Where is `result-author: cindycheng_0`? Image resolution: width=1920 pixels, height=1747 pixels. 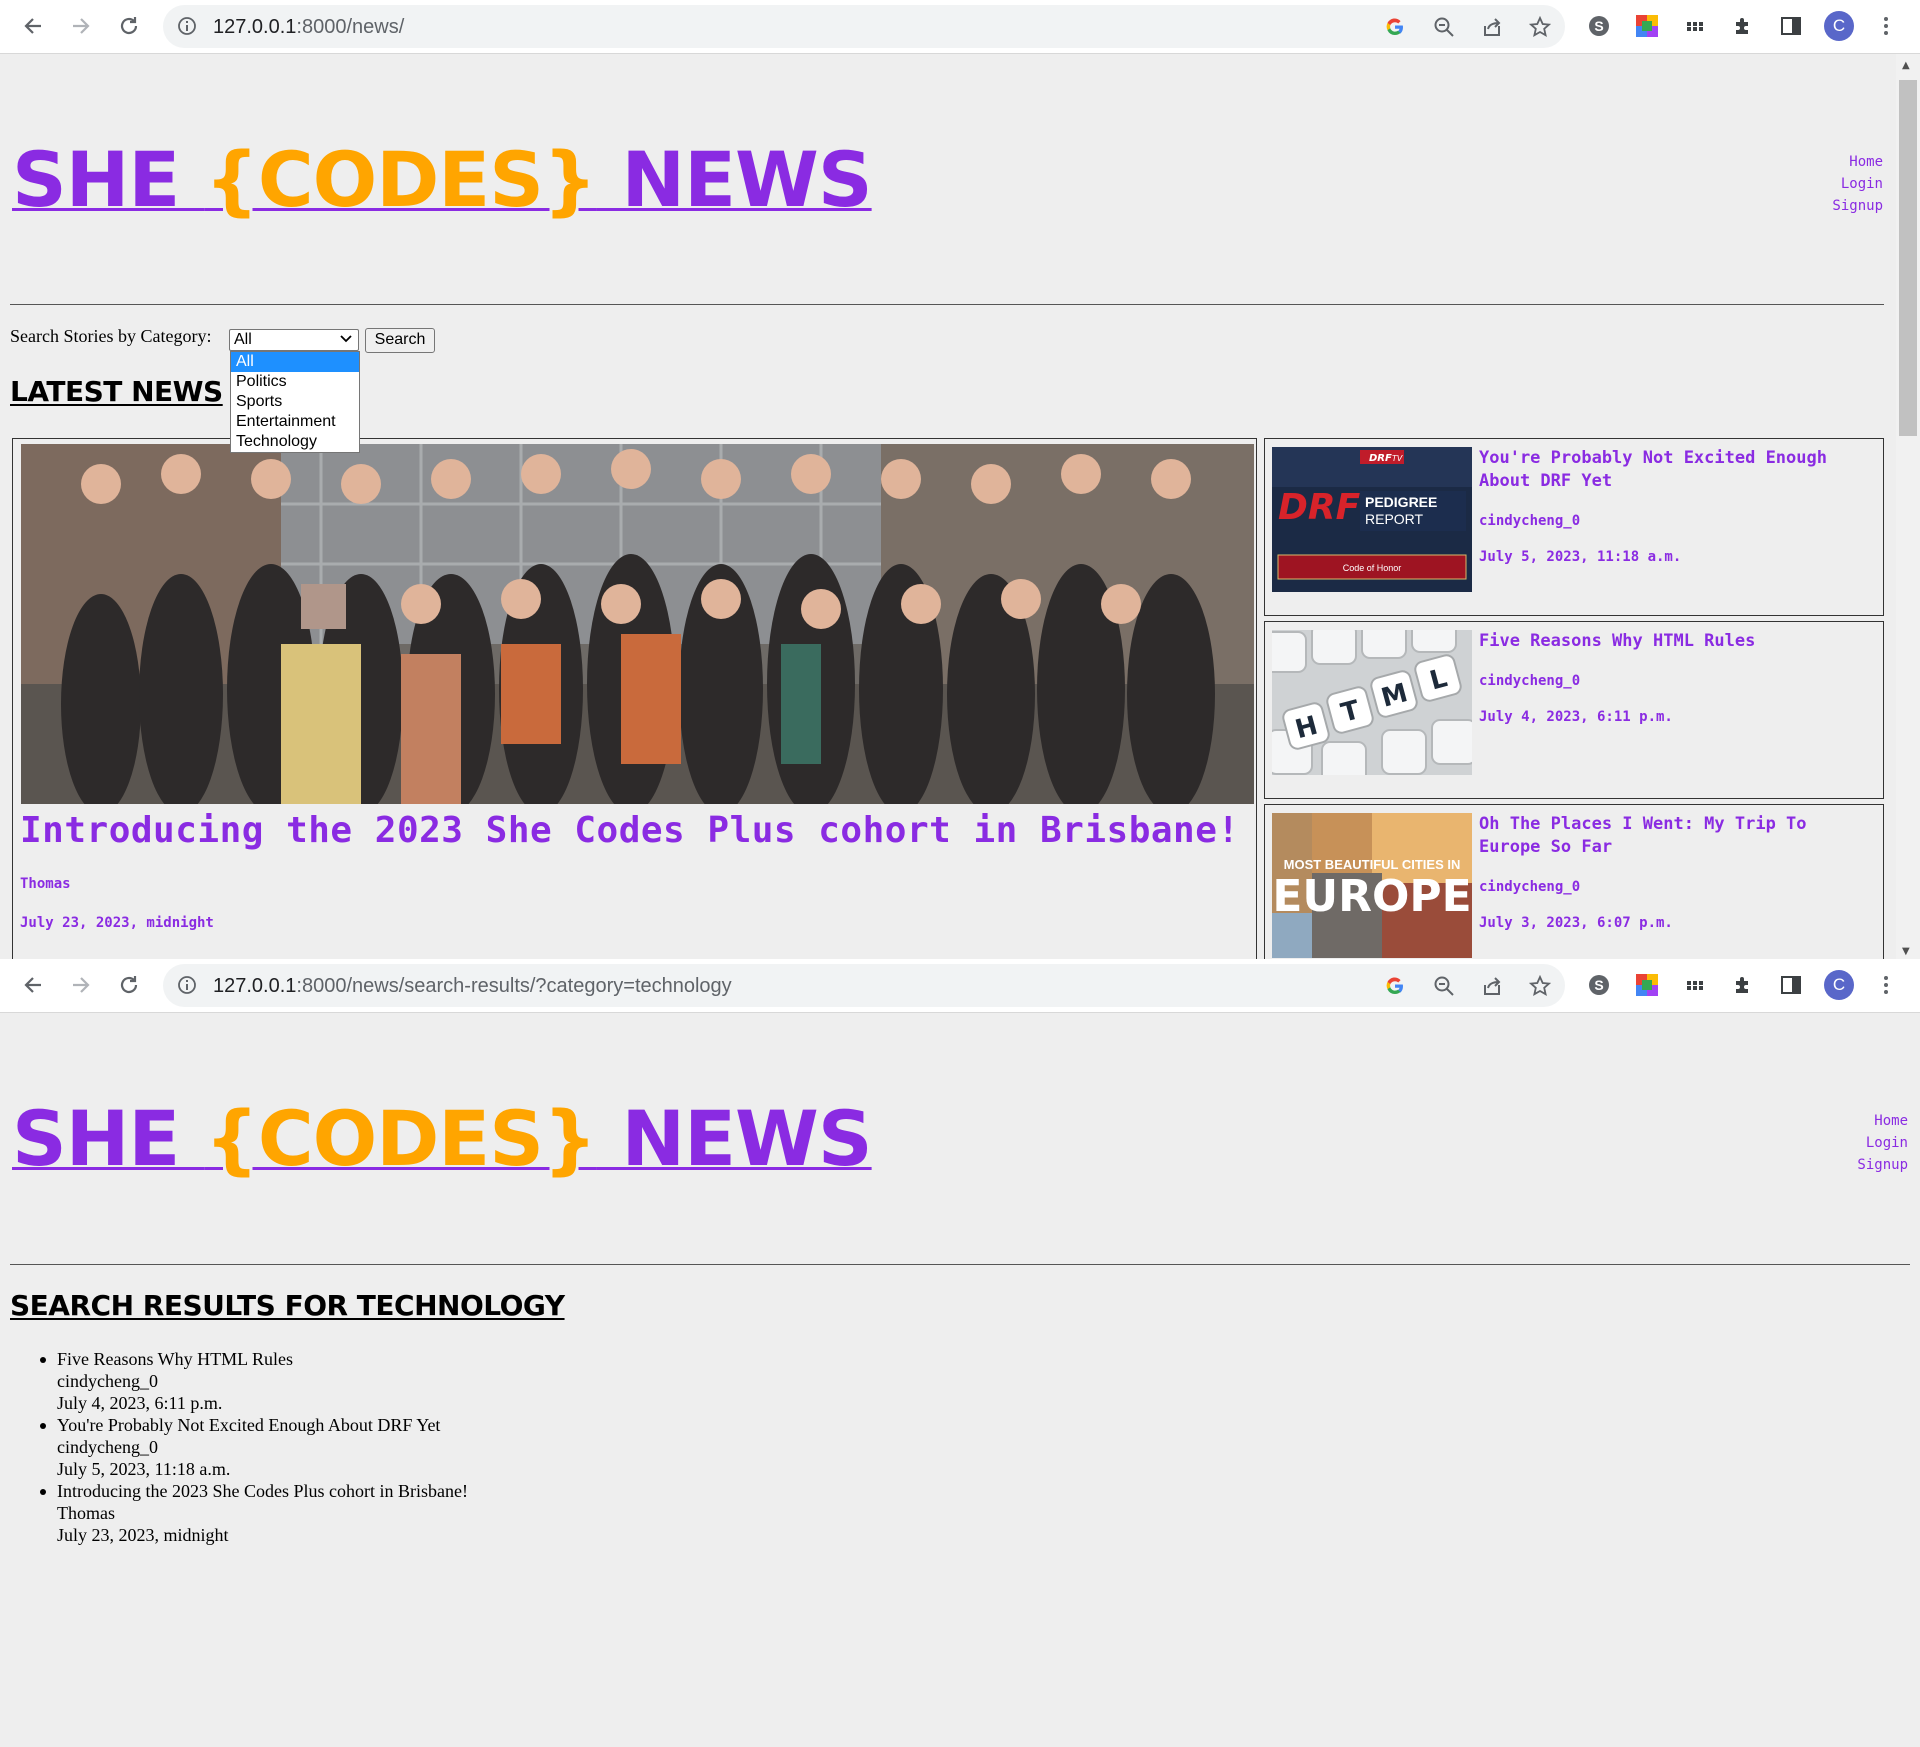 result-author: cindycheng_0 is located at coordinates (107, 1381).